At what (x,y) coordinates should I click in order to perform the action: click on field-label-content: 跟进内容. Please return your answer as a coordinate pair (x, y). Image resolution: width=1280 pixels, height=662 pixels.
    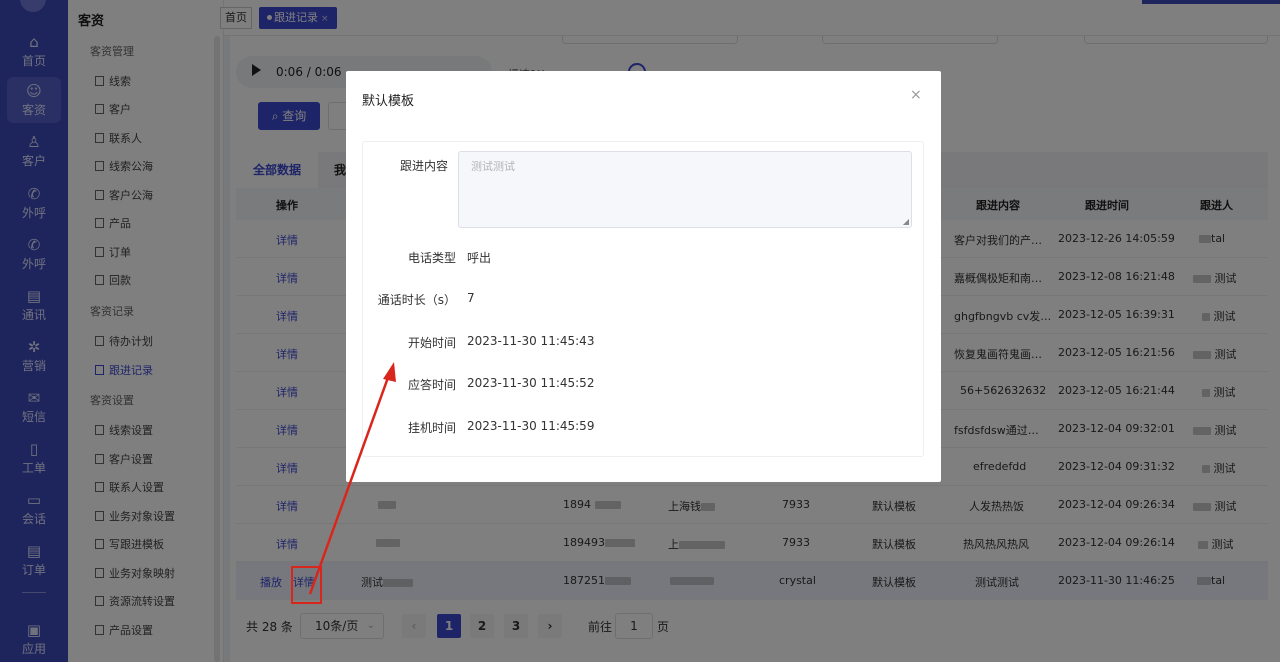
    Looking at the image, I should click on (423, 166).